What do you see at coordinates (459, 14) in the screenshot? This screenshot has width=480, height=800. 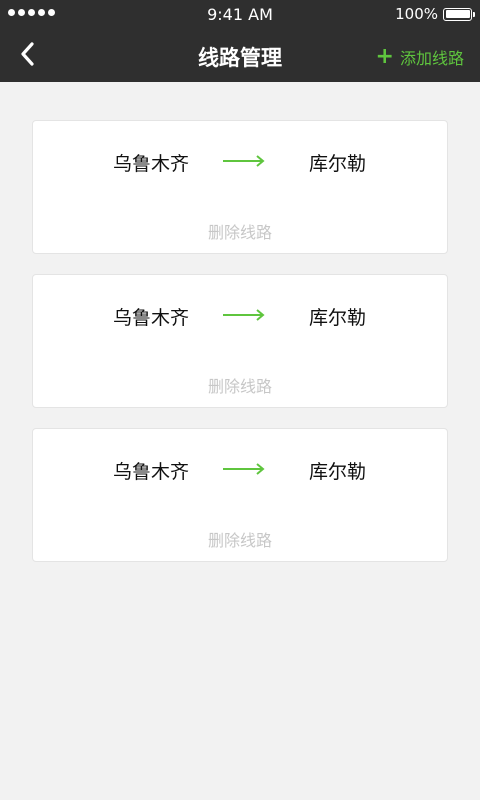 I see `battery-icon` at bounding box center [459, 14].